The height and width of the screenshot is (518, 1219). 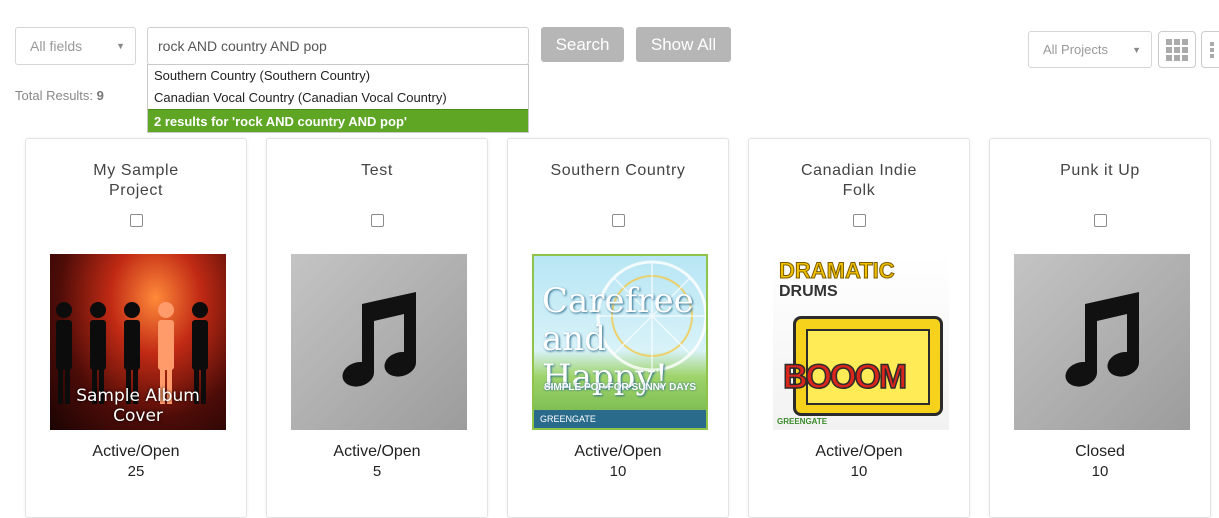 I want to click on suggestions-results-summary: 2 results for 'rock AND country AND pop', so click(x=338, y=120).